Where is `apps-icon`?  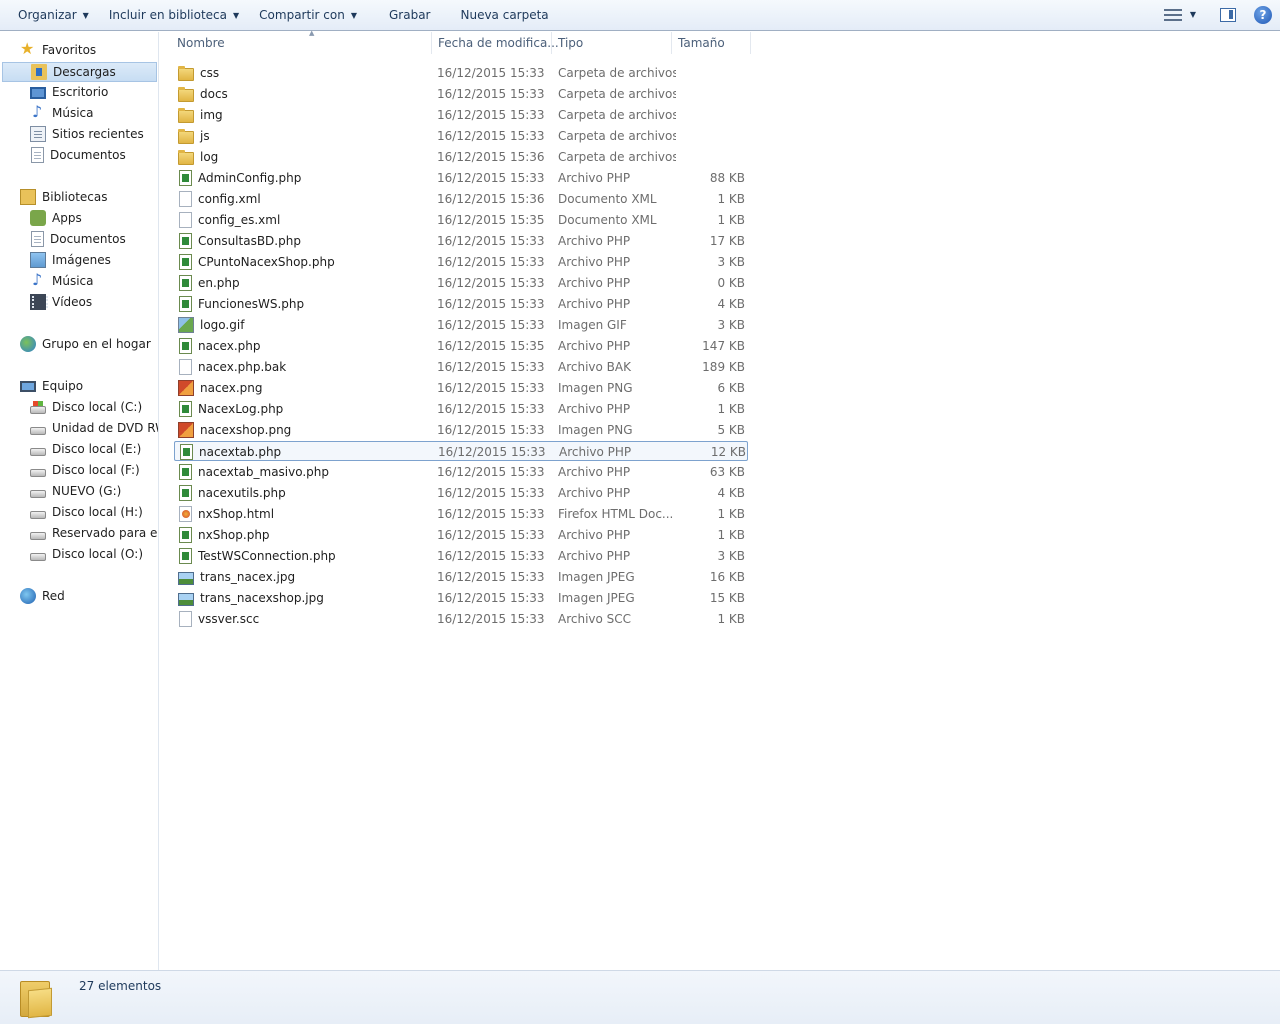 apps-icon is located at coordinates (38, 218).